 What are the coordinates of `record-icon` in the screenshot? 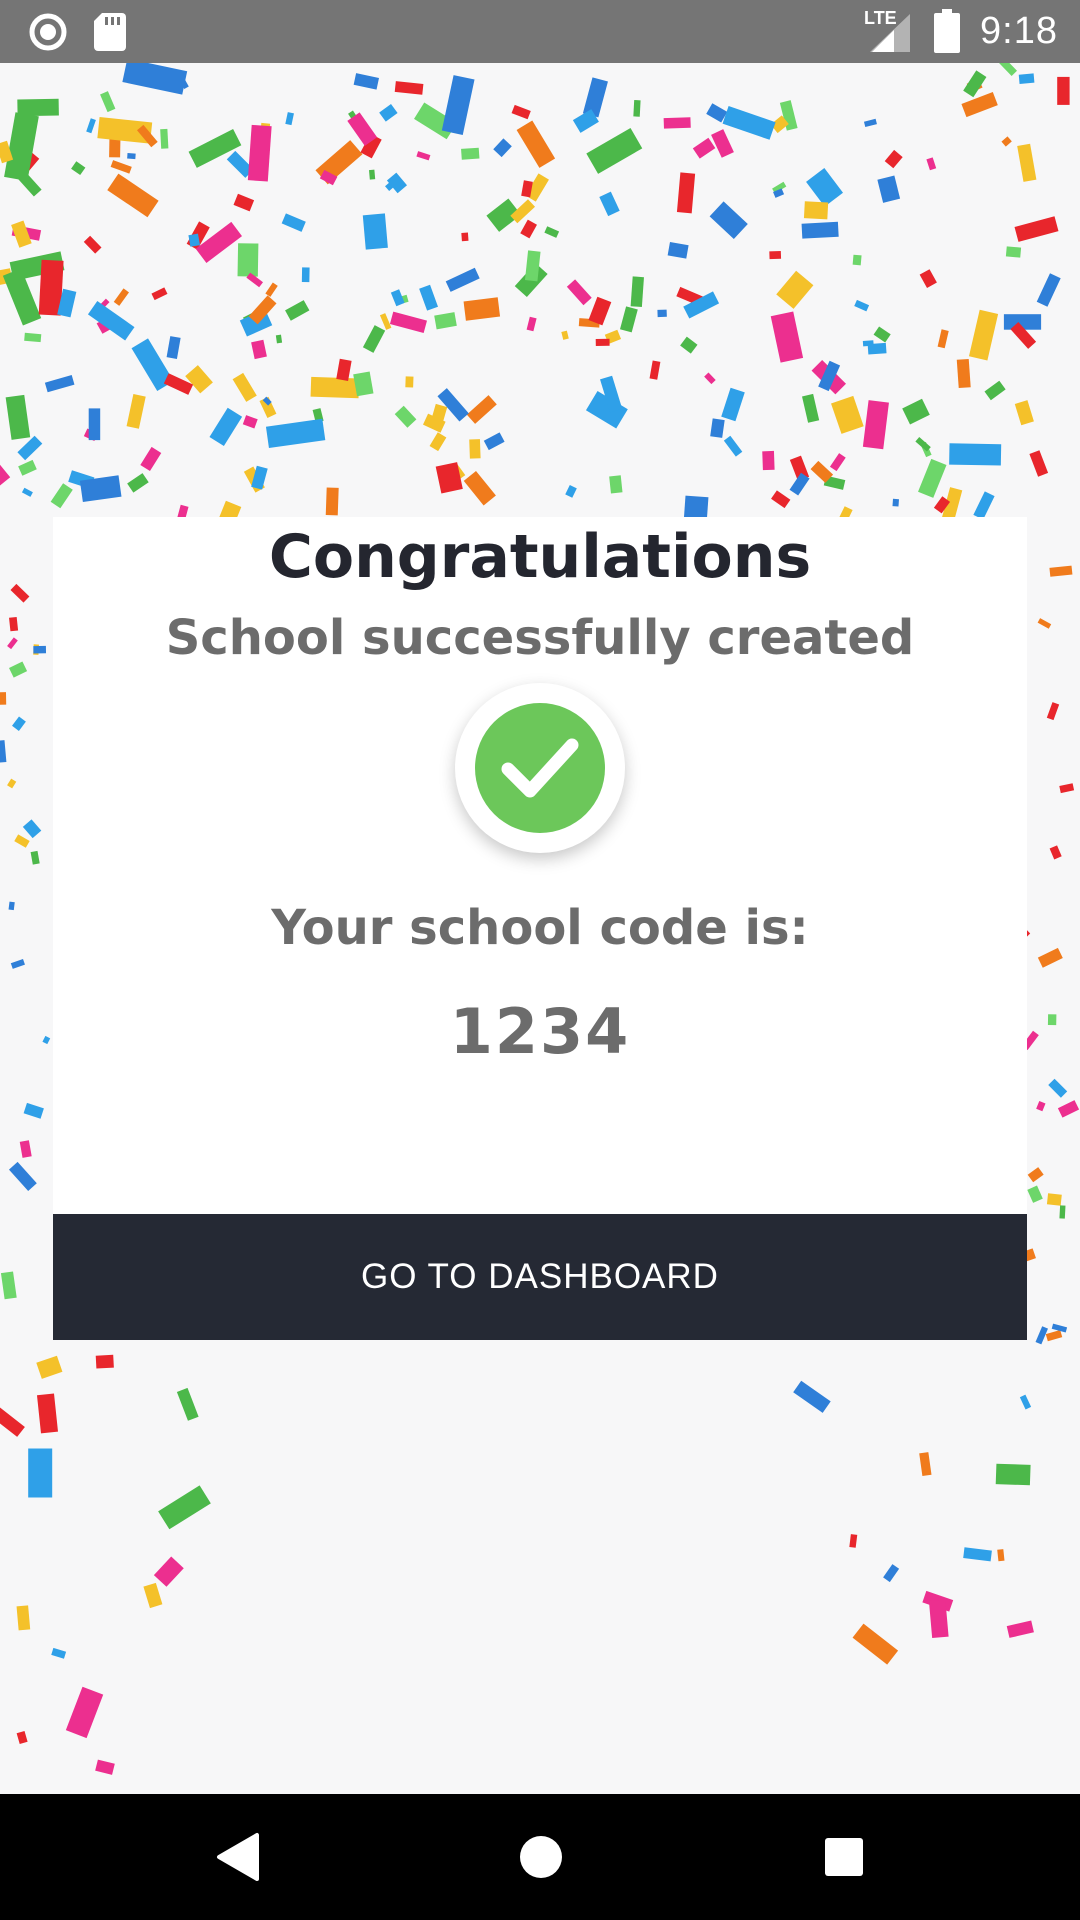 It's located at (48, 32).